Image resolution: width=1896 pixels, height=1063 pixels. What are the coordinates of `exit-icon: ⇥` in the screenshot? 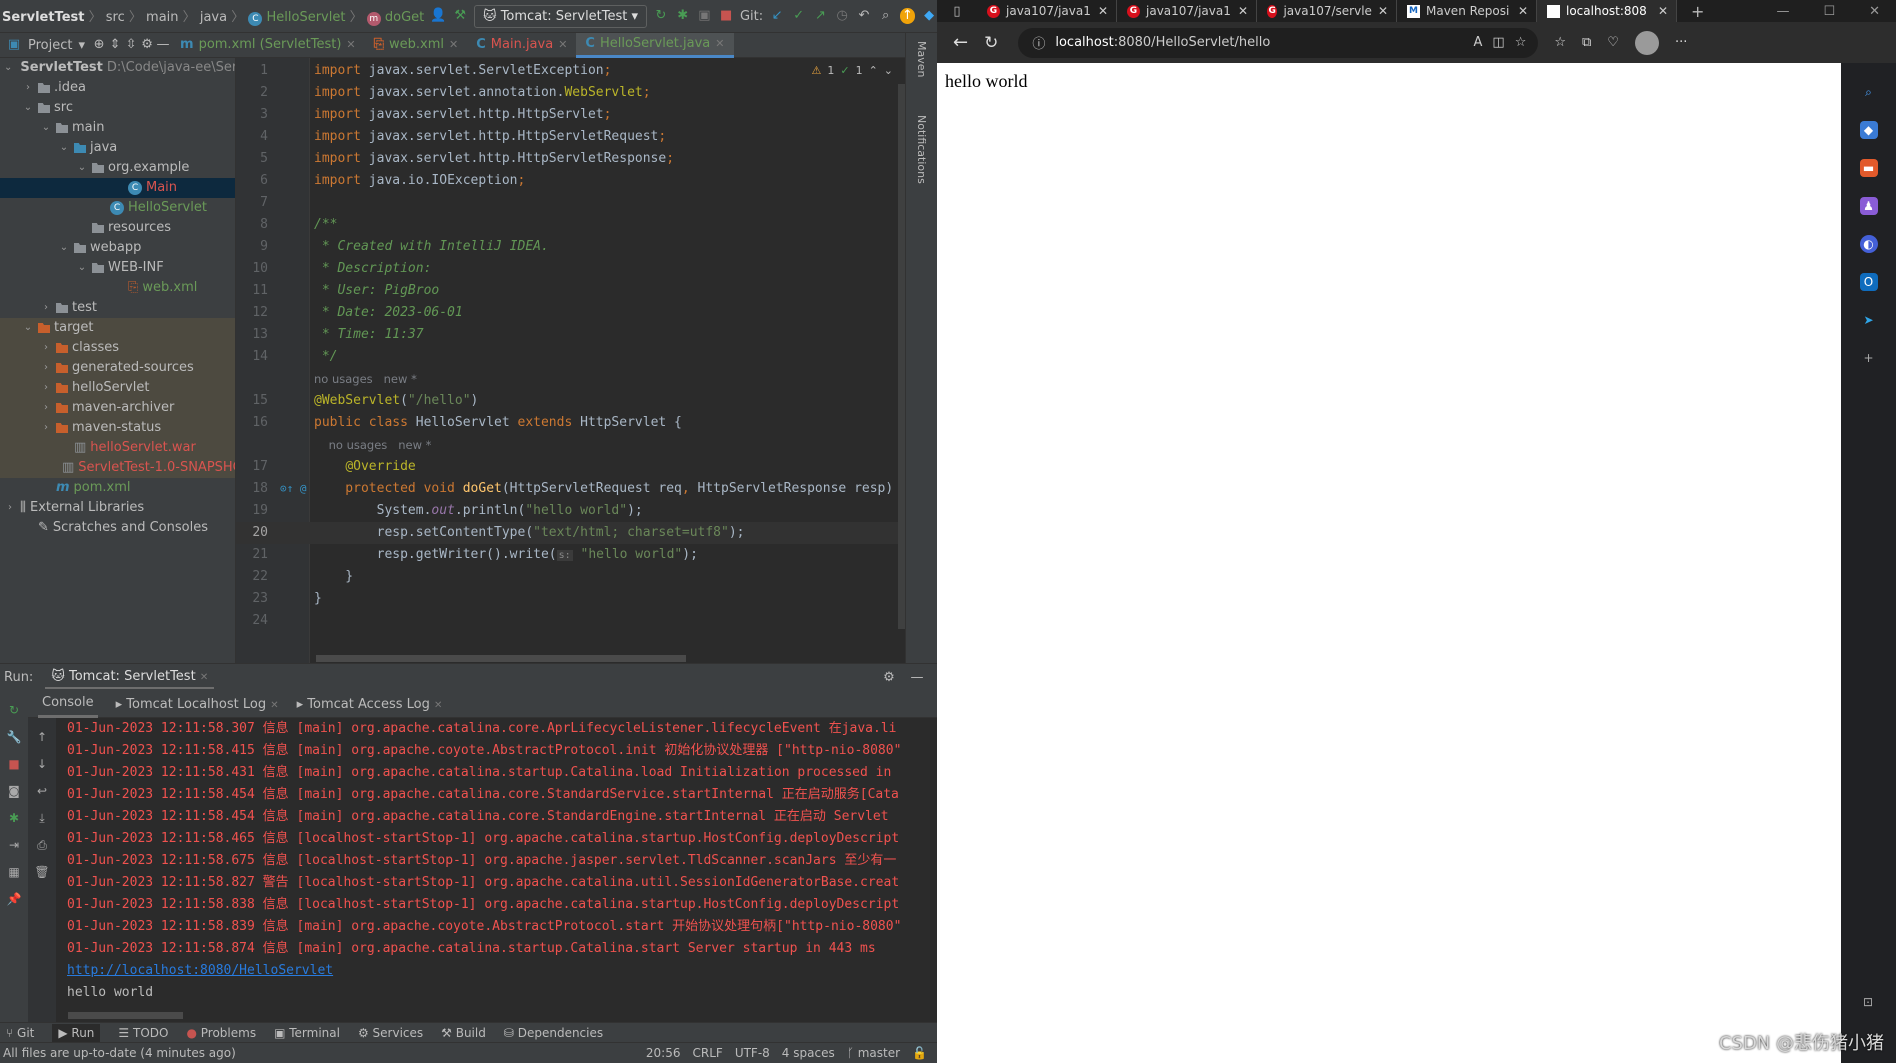 It's located at (14, 845).